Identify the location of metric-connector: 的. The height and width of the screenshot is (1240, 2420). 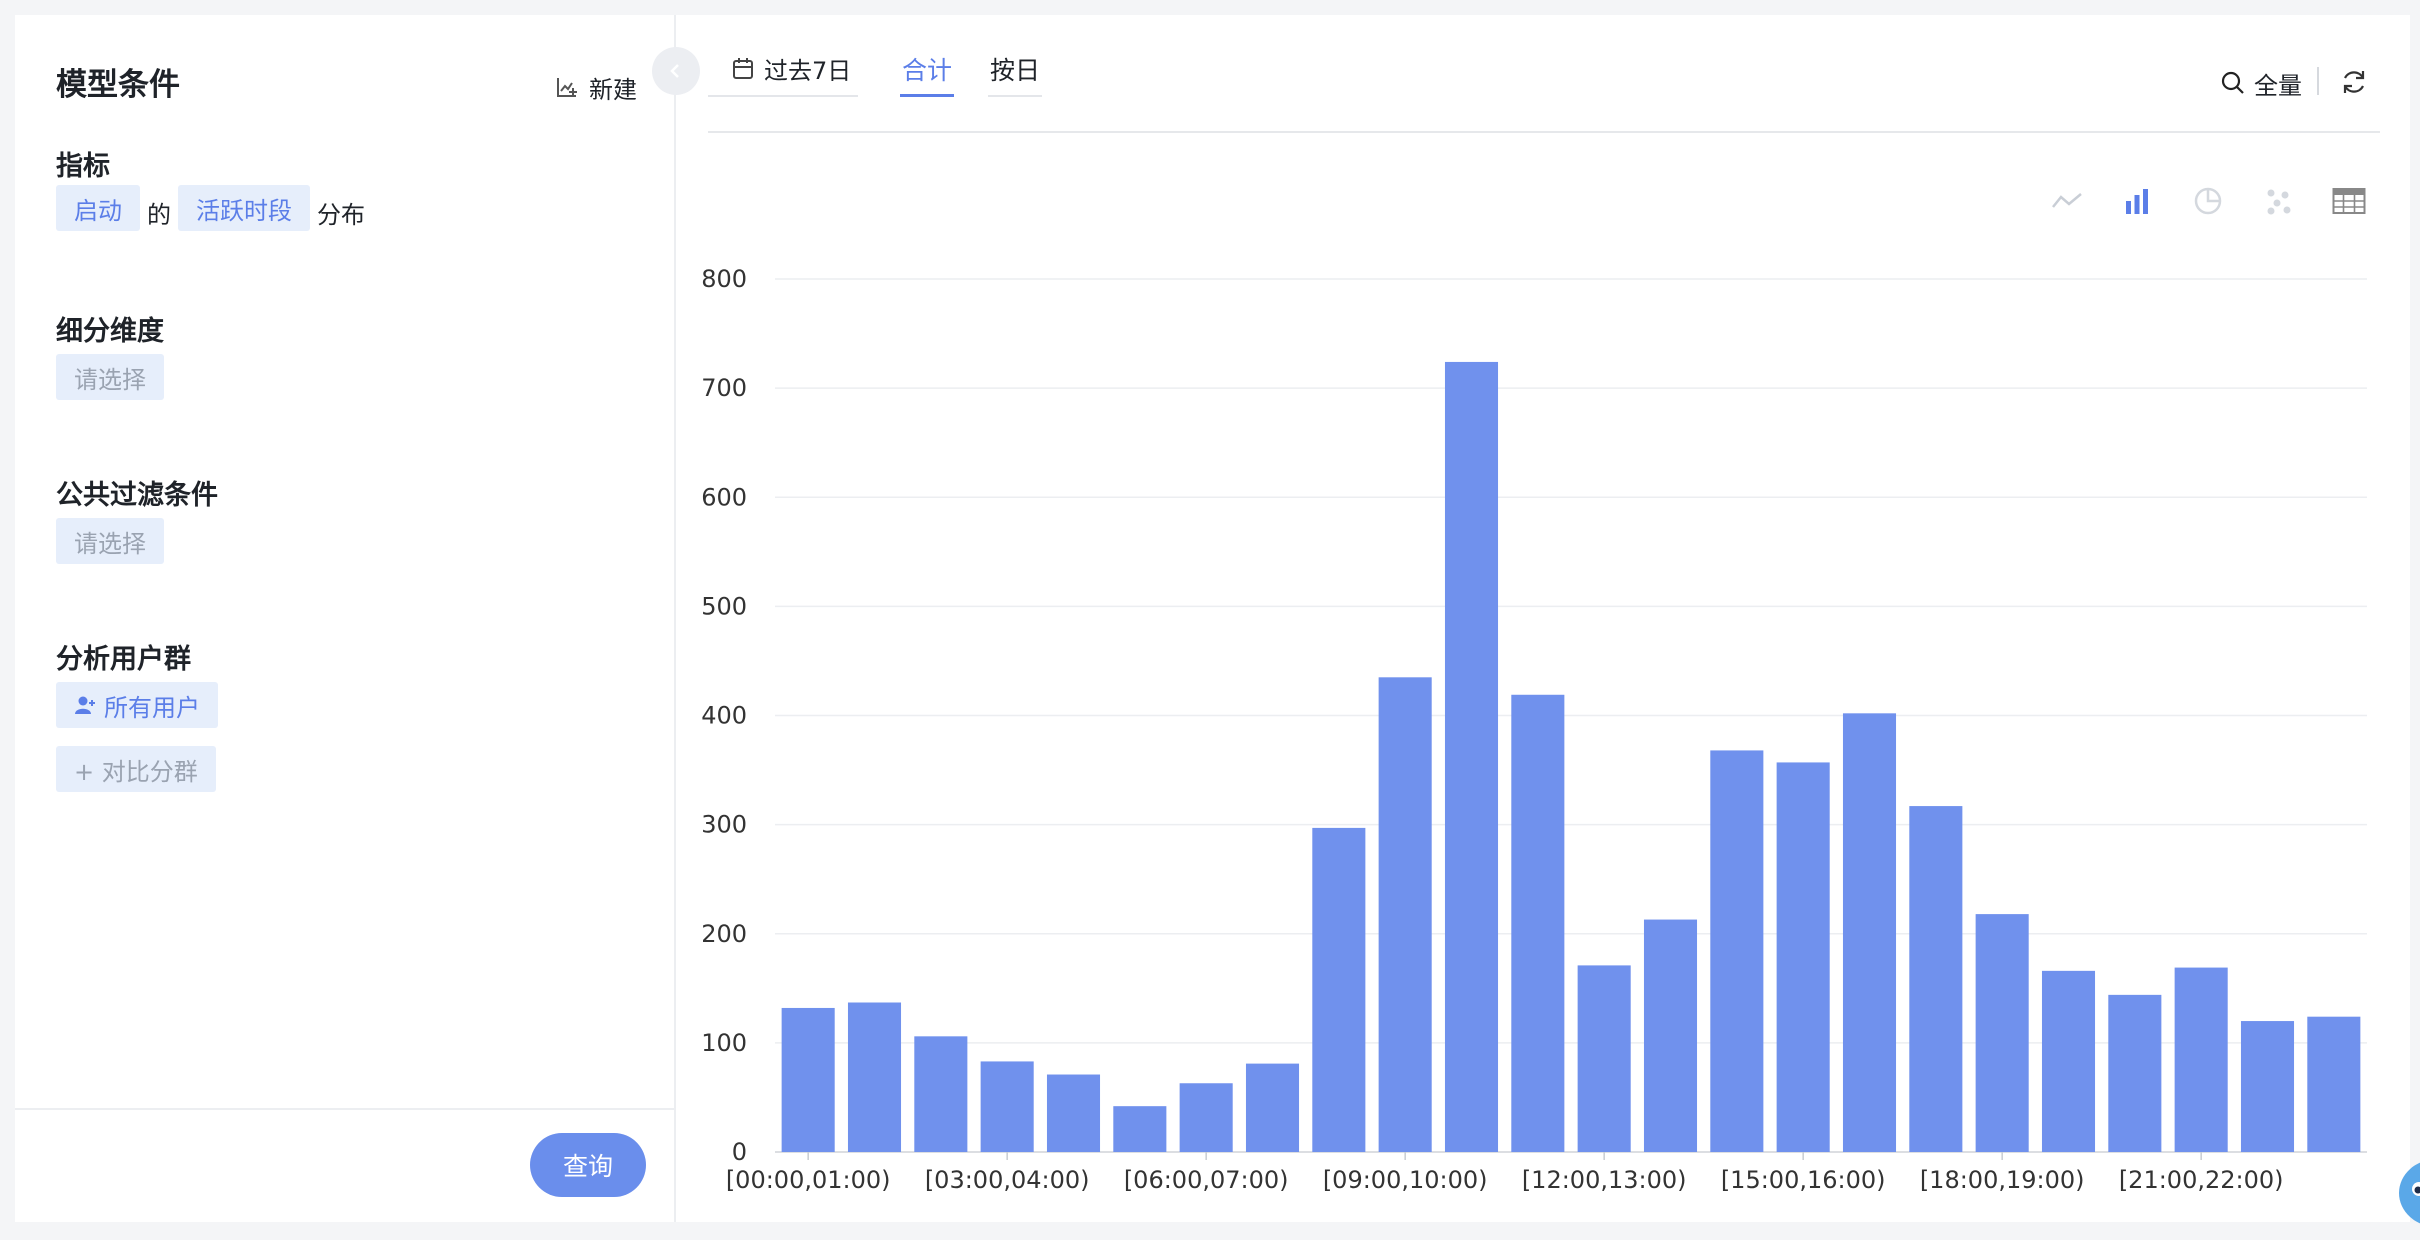
(159, 215).